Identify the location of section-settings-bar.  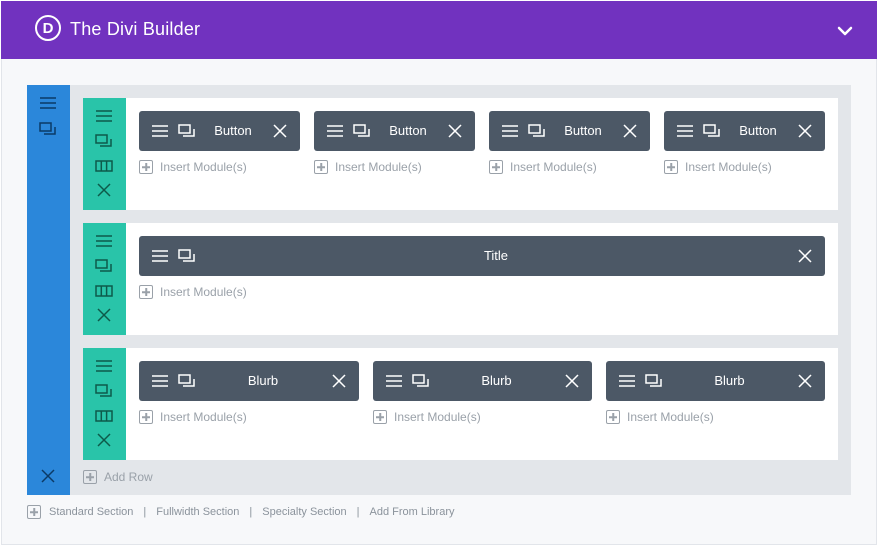
(48, 290).